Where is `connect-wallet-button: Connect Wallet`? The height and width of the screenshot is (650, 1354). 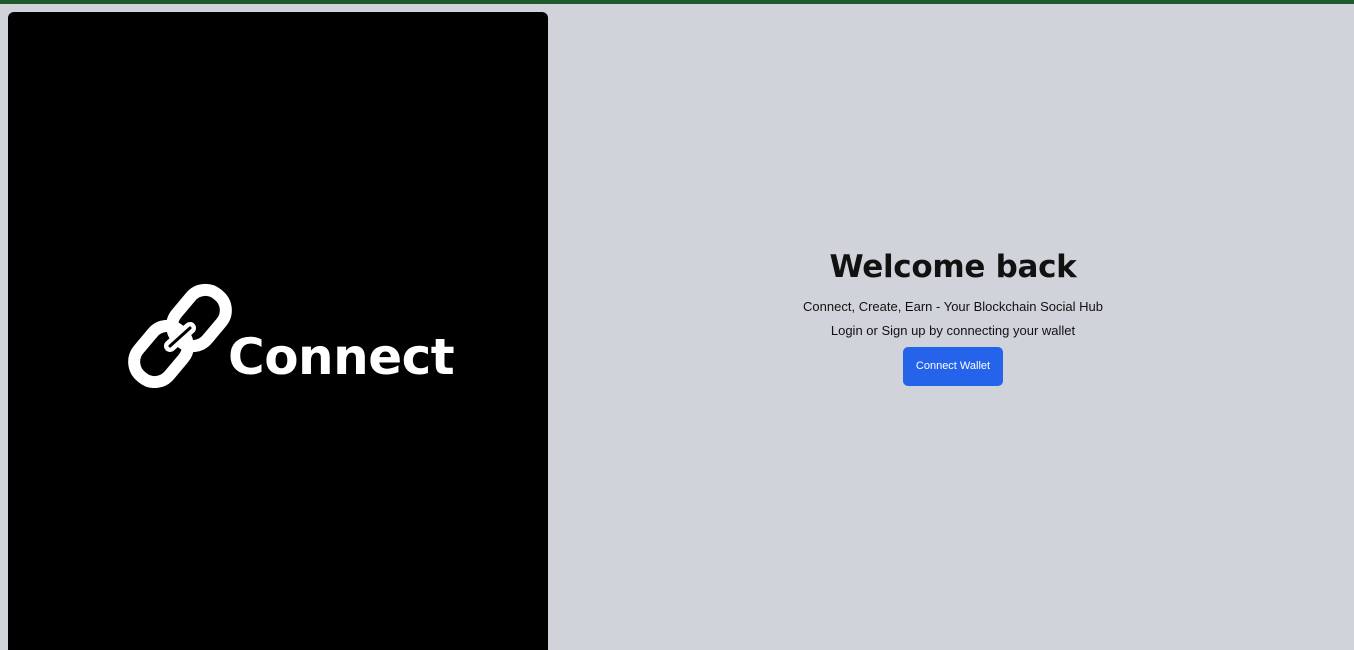
connect-wallet-button: Connect Wallet is located at coordinates (952, 366).